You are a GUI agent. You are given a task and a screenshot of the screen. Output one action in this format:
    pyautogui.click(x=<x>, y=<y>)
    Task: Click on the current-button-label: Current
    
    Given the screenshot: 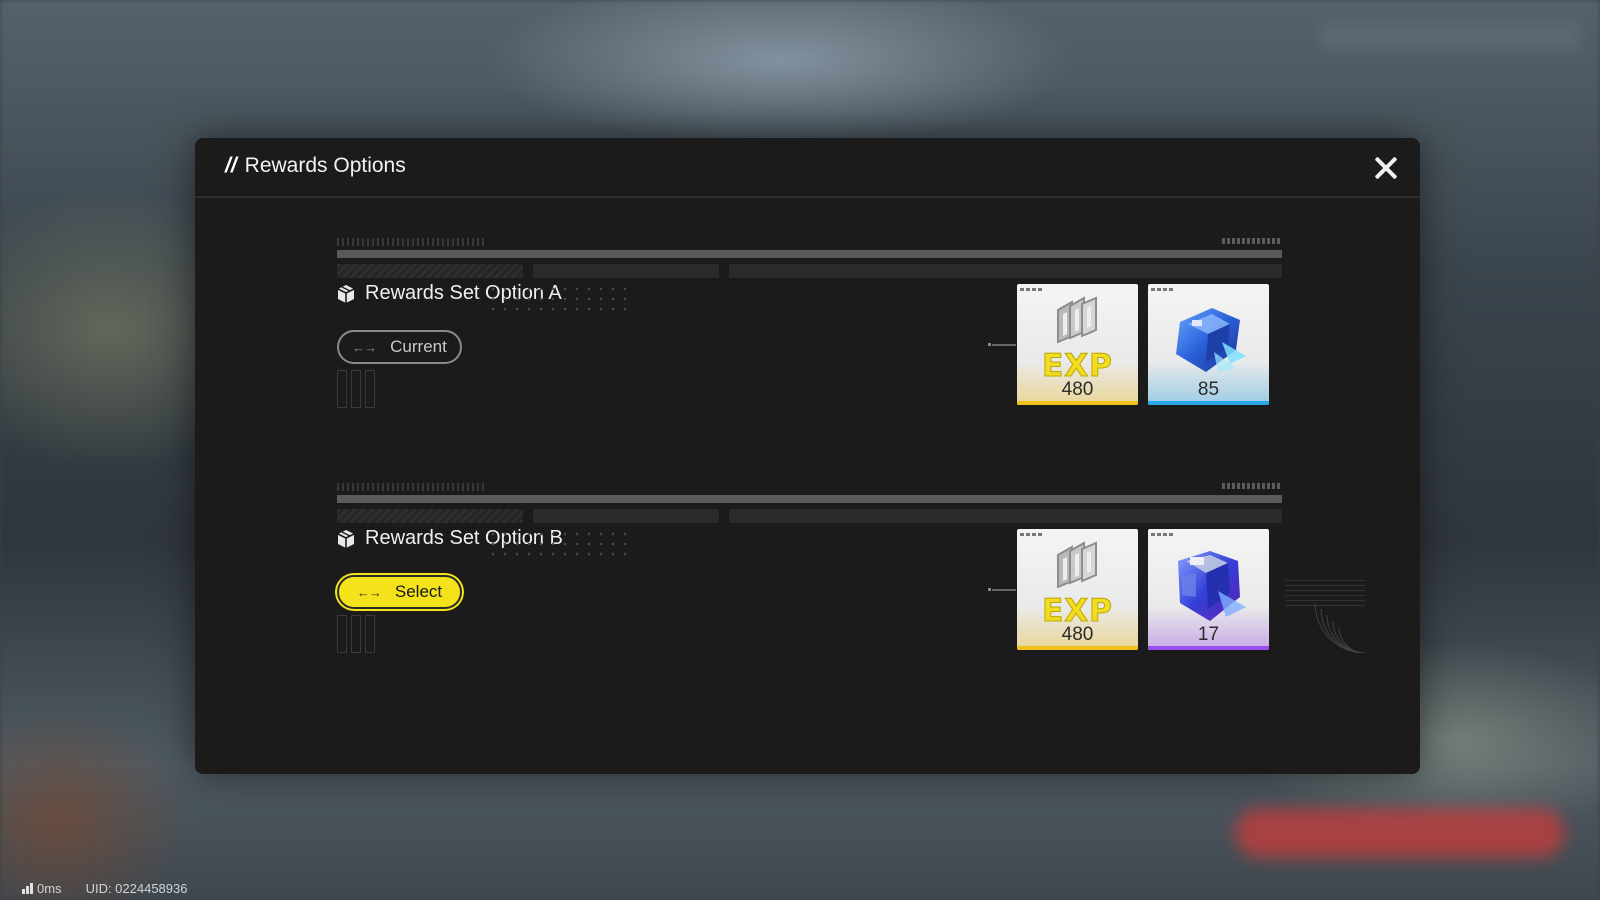 What is the action you would take?
    pyautogui.click(x=418, y=346)
    